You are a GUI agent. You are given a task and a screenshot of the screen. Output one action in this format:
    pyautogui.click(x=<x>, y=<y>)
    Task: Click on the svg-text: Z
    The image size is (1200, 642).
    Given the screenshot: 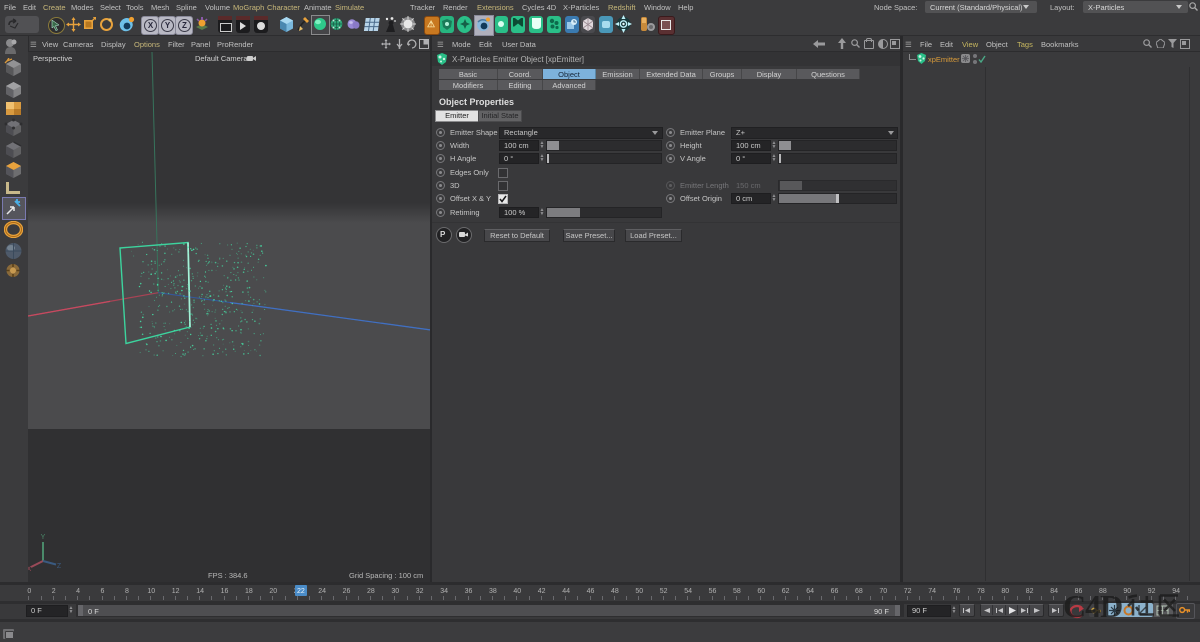 What is the action you would take?
    pyautogui.click(x=59, y=566)
    